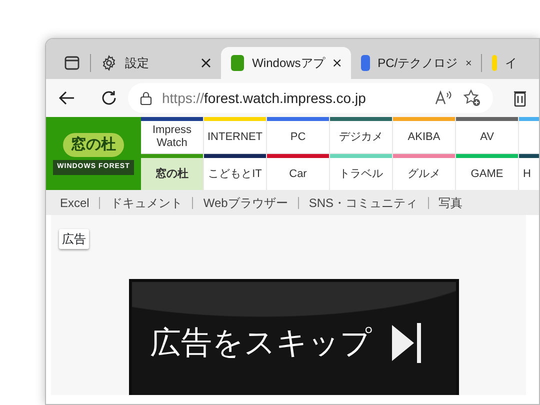 This screenshot has width=540, height=405. What do you see at coordinates (109, 98) in the screenshot?
I see `refresh-icon` at bounding box center [109, 98].